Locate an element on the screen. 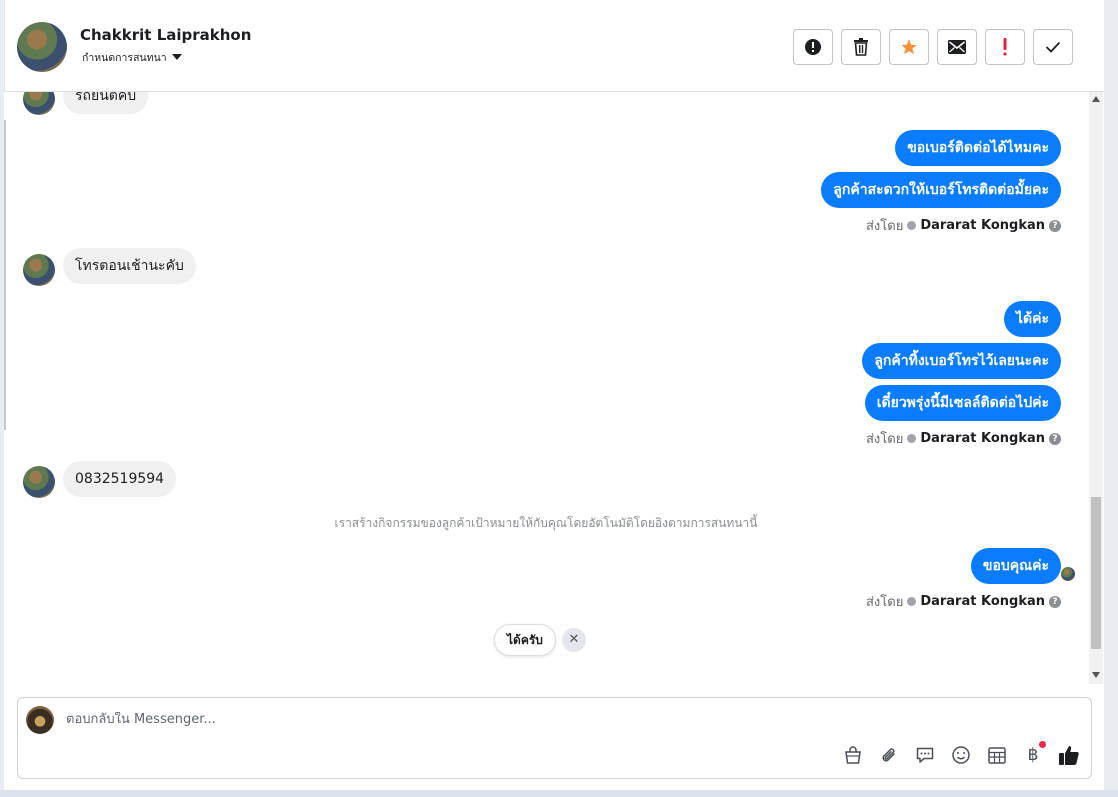  star-button is located at coordinates (909, 47).